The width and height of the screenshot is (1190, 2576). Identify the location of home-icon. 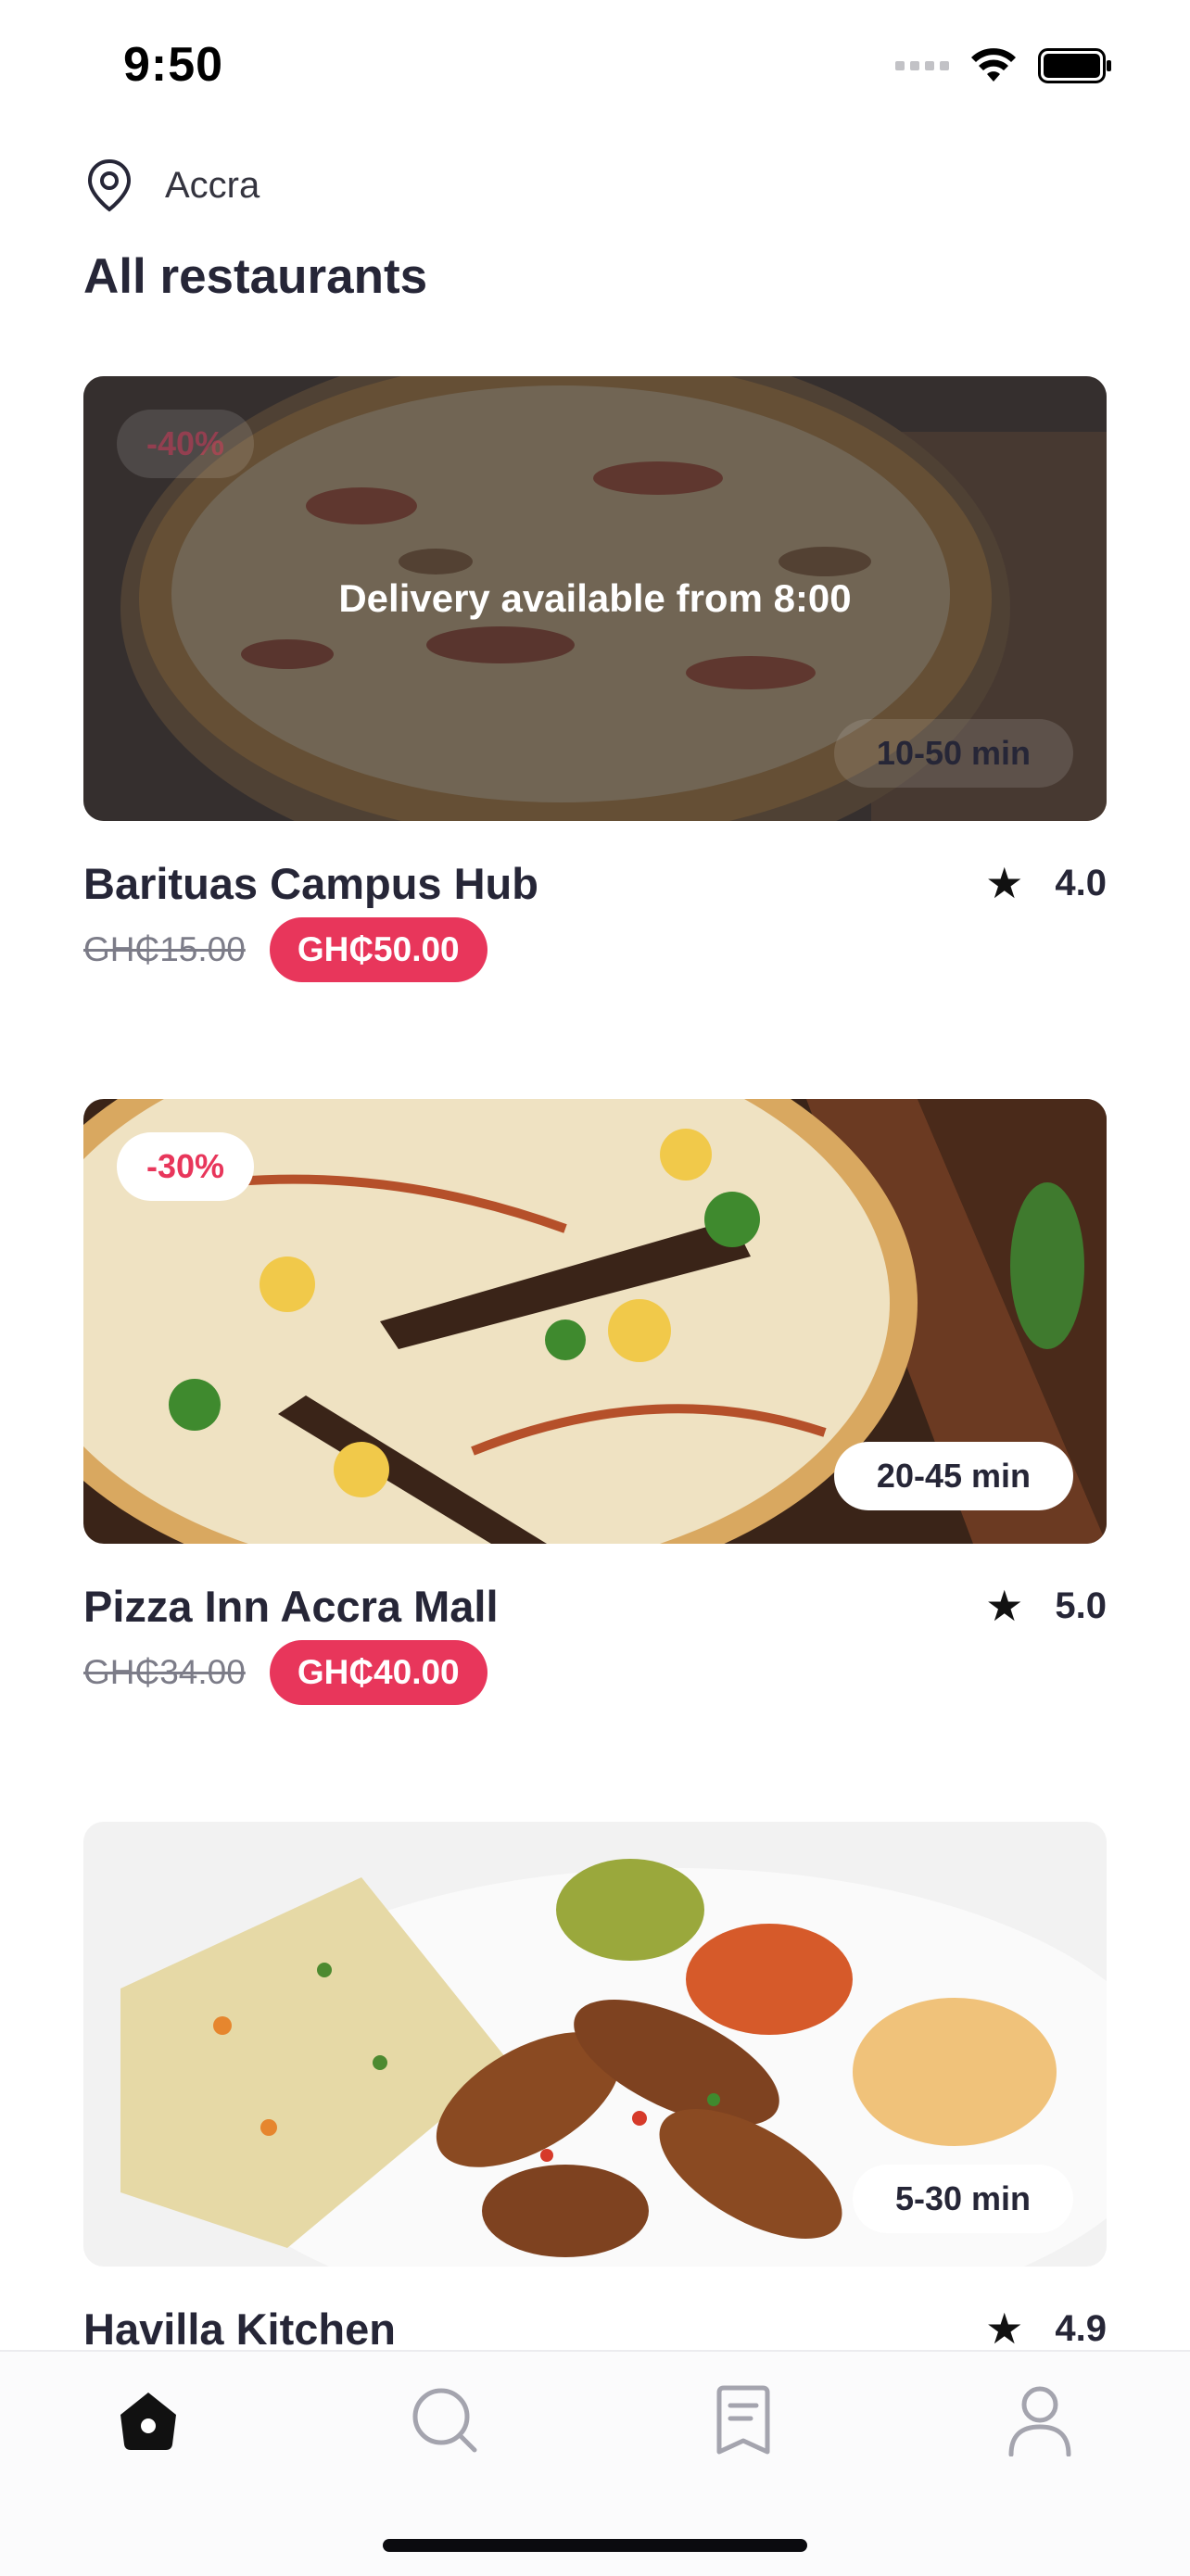
(148, 2421).